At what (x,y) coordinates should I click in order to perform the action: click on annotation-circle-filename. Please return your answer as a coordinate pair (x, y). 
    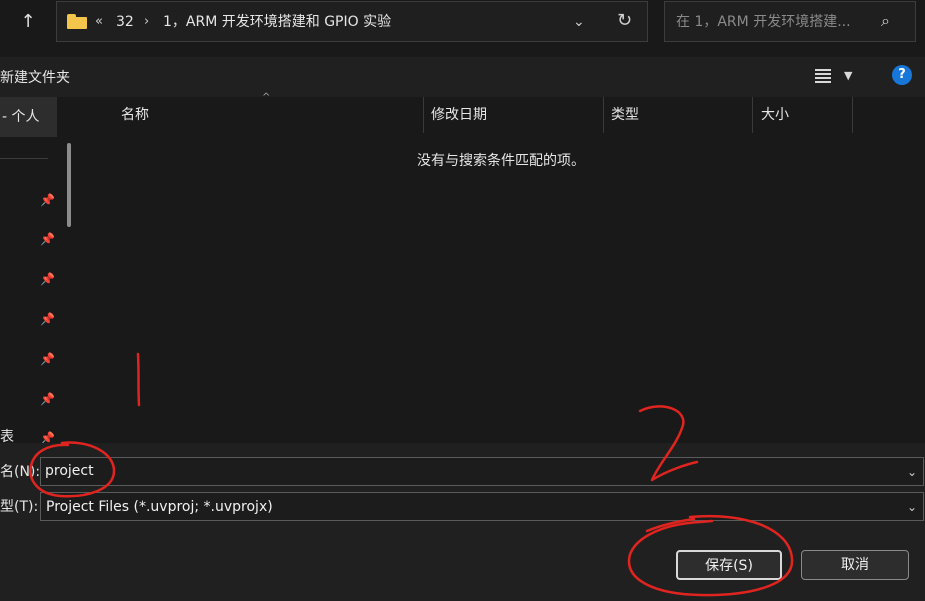
    Looking at the image, I should click on (72, 469).